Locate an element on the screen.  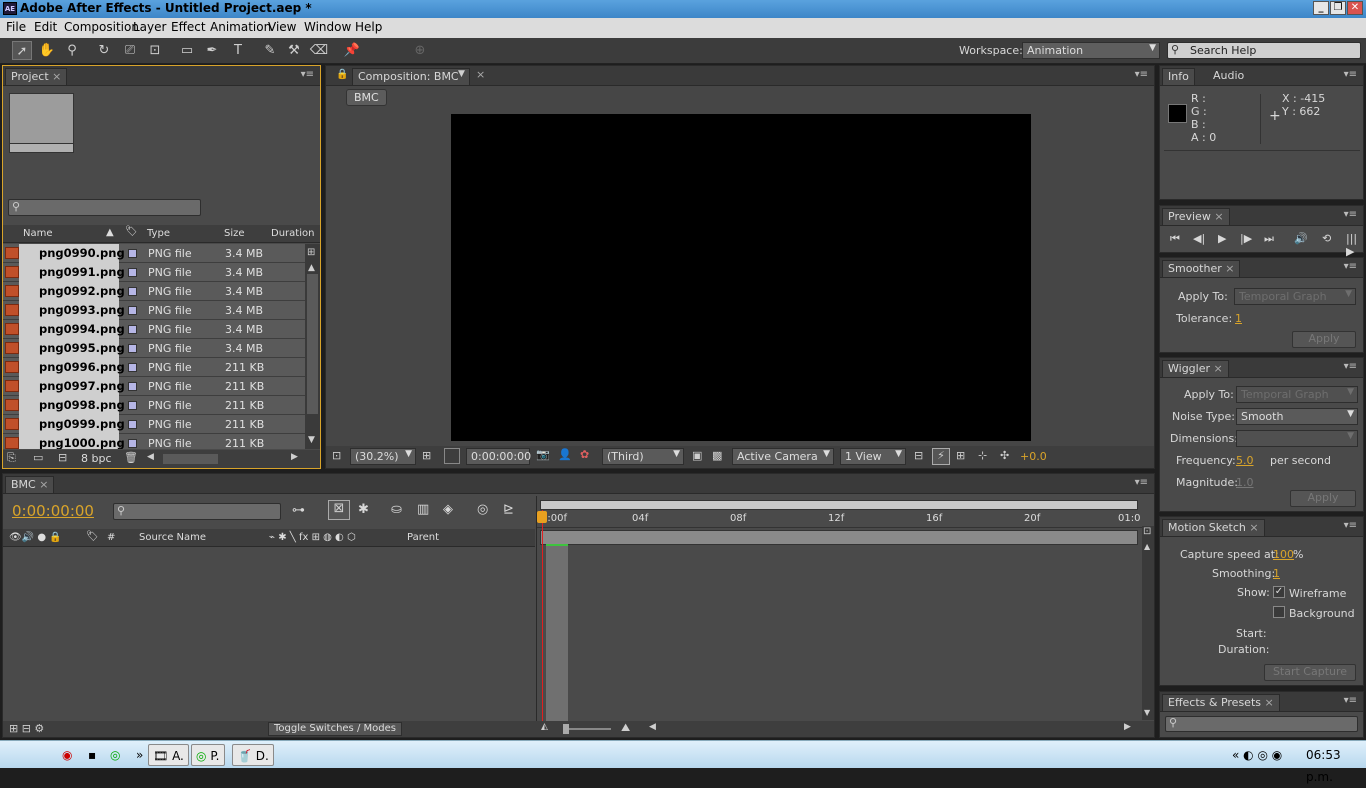
project-search-input: ⚲ is located at coordinates (104, 207).